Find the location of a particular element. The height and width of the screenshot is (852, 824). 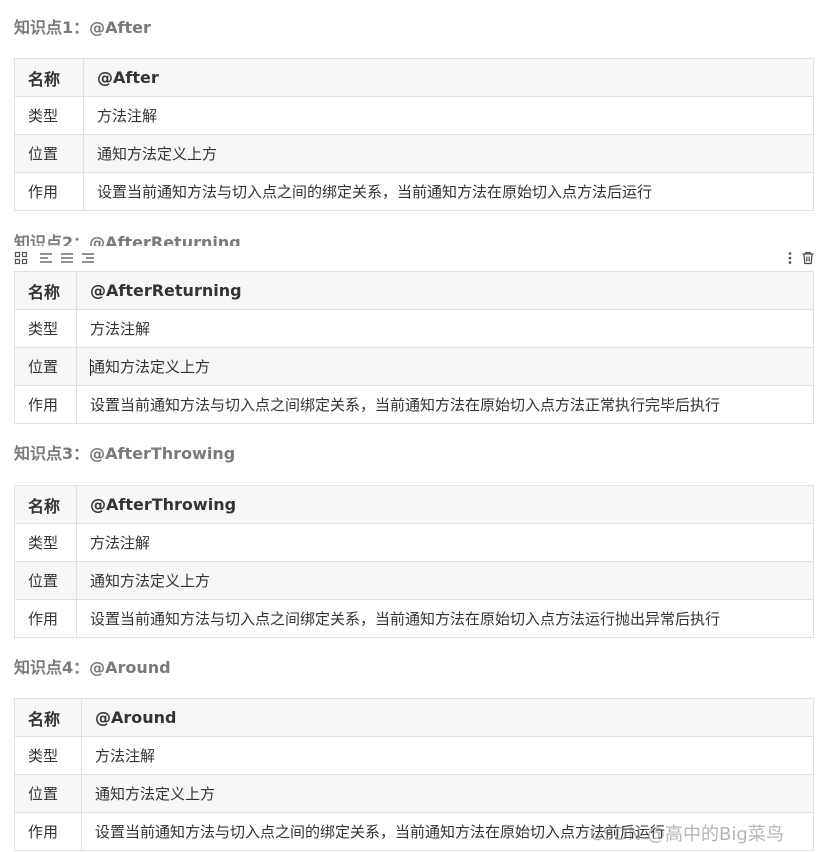

more-vertical-icon is located at coordinates (790, 257).